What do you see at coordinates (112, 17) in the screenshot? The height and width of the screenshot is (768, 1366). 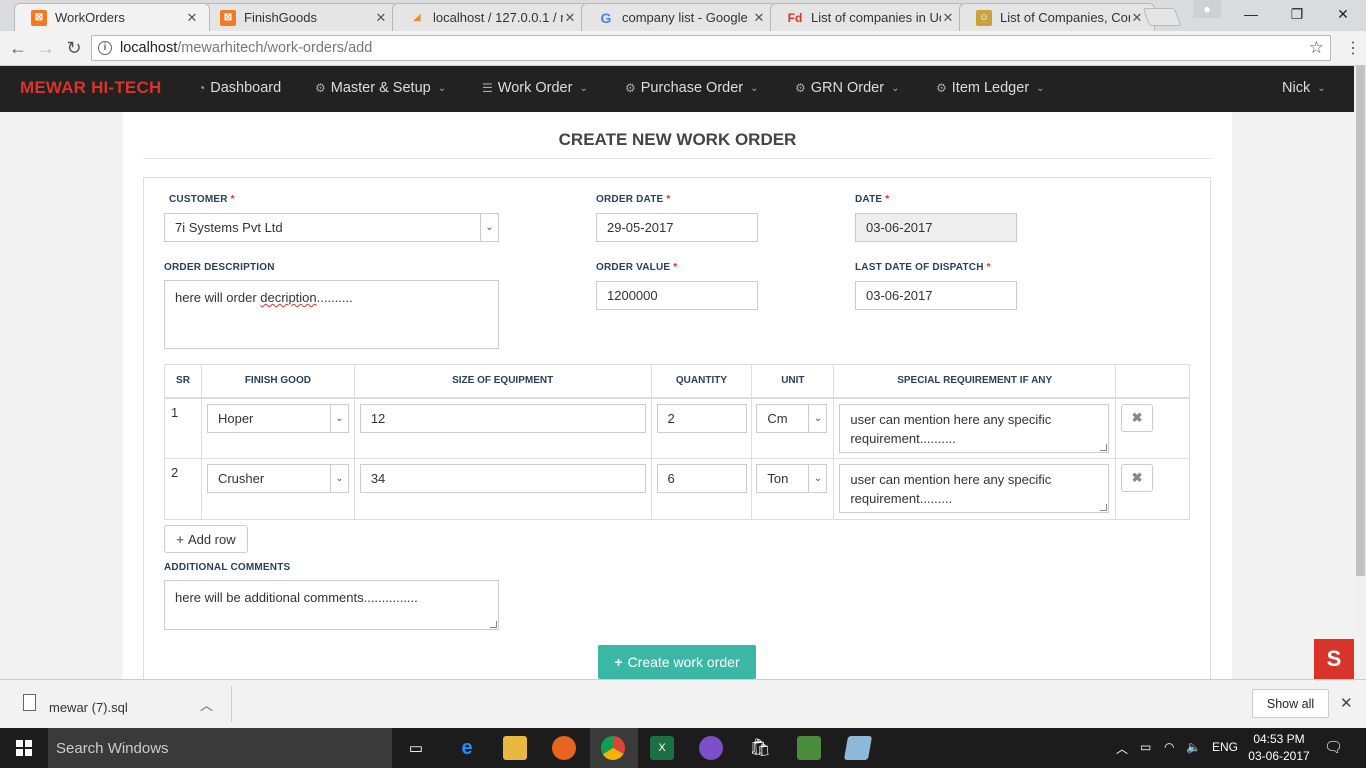 I see `tab-workorders: ⊠ WorkOrders ✕` at bounding box center [112, 17].